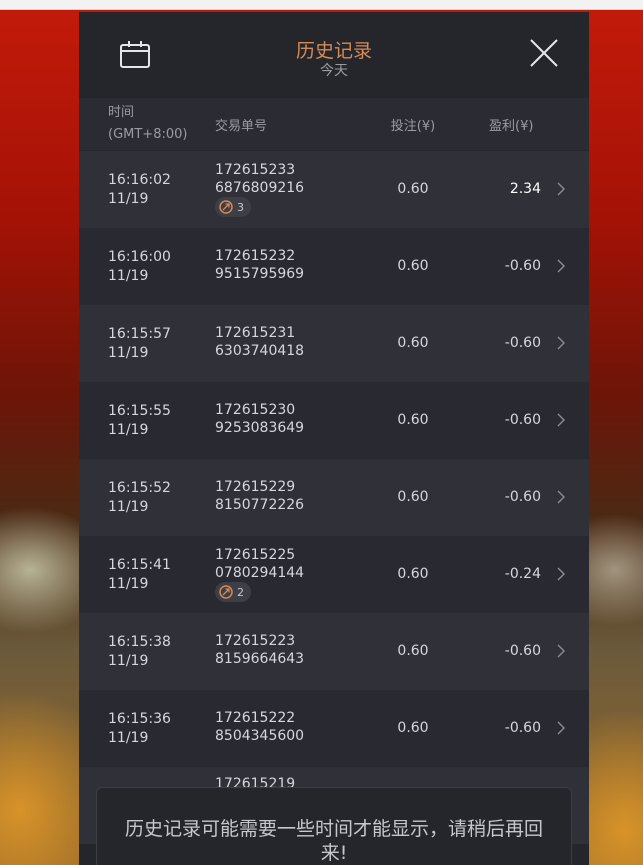  Describe the element at coordinates (334, 70) in the screenshot. I see `date-filter-label: 今天` at that location.